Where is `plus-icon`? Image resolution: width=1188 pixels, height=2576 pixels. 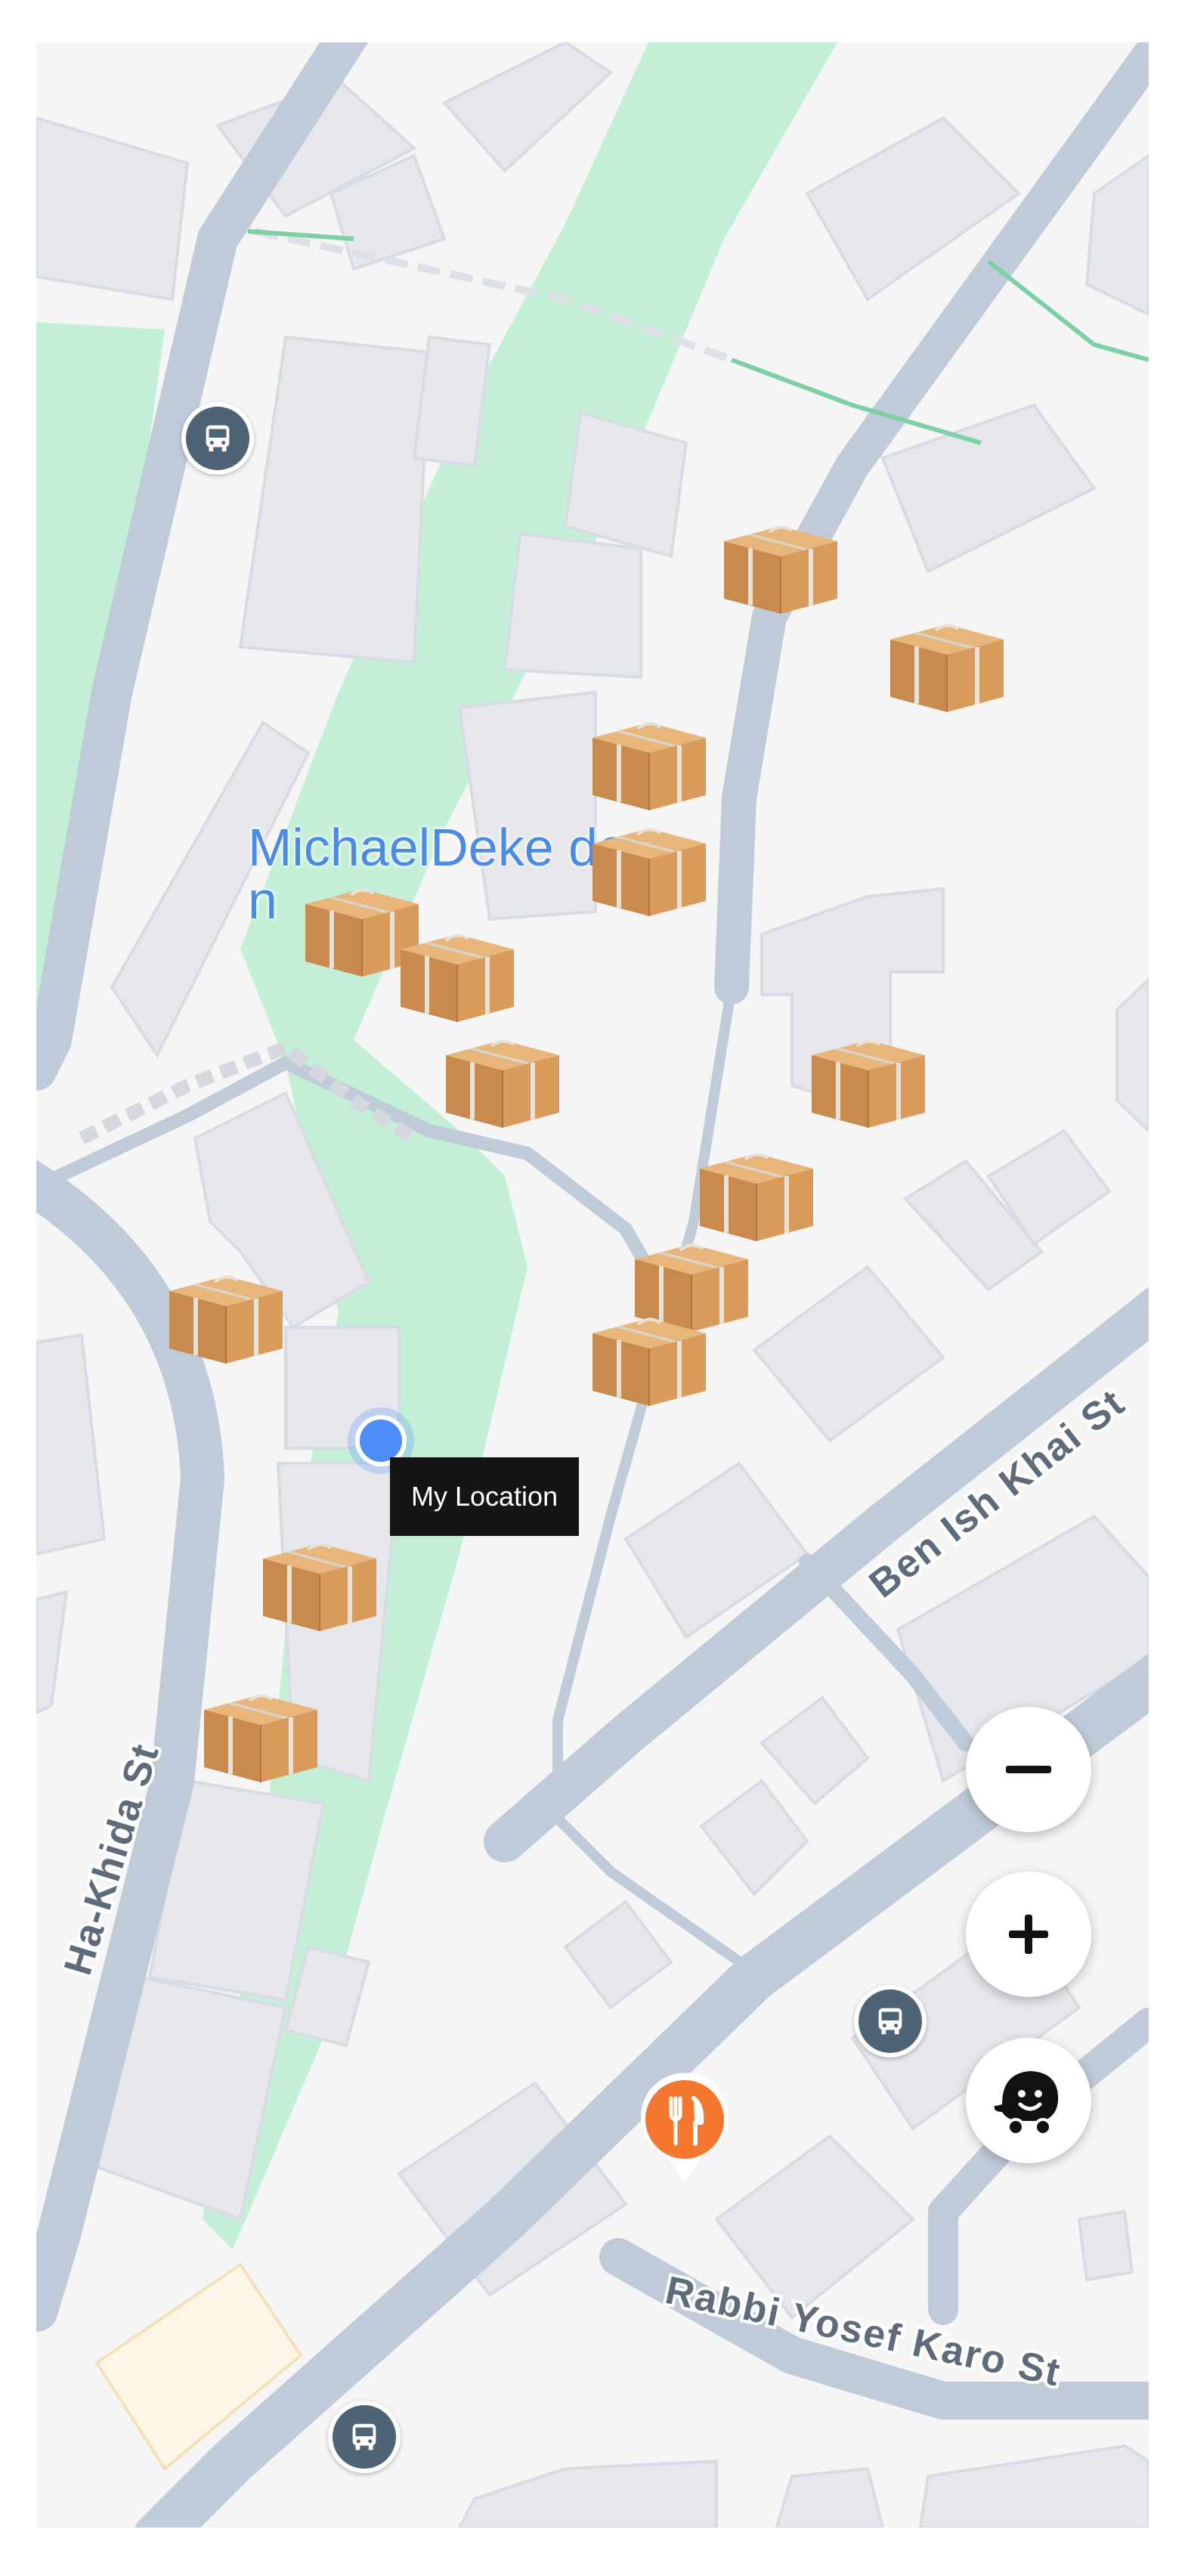 plus-icon is located at coordinates (1029, 1934).